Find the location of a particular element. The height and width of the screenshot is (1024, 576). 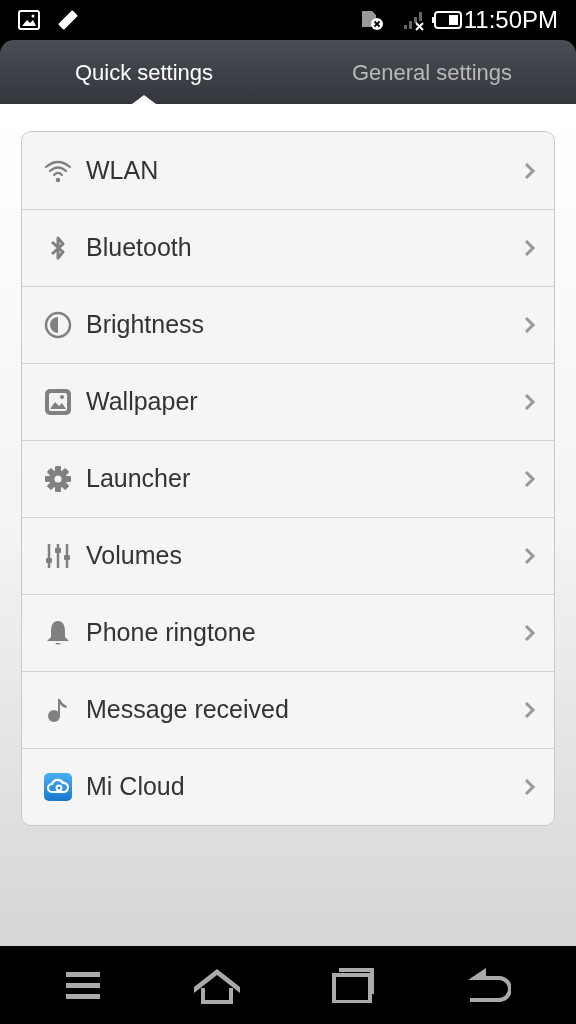

item-label: Phone ringtone is located at coordinates (171, 633).